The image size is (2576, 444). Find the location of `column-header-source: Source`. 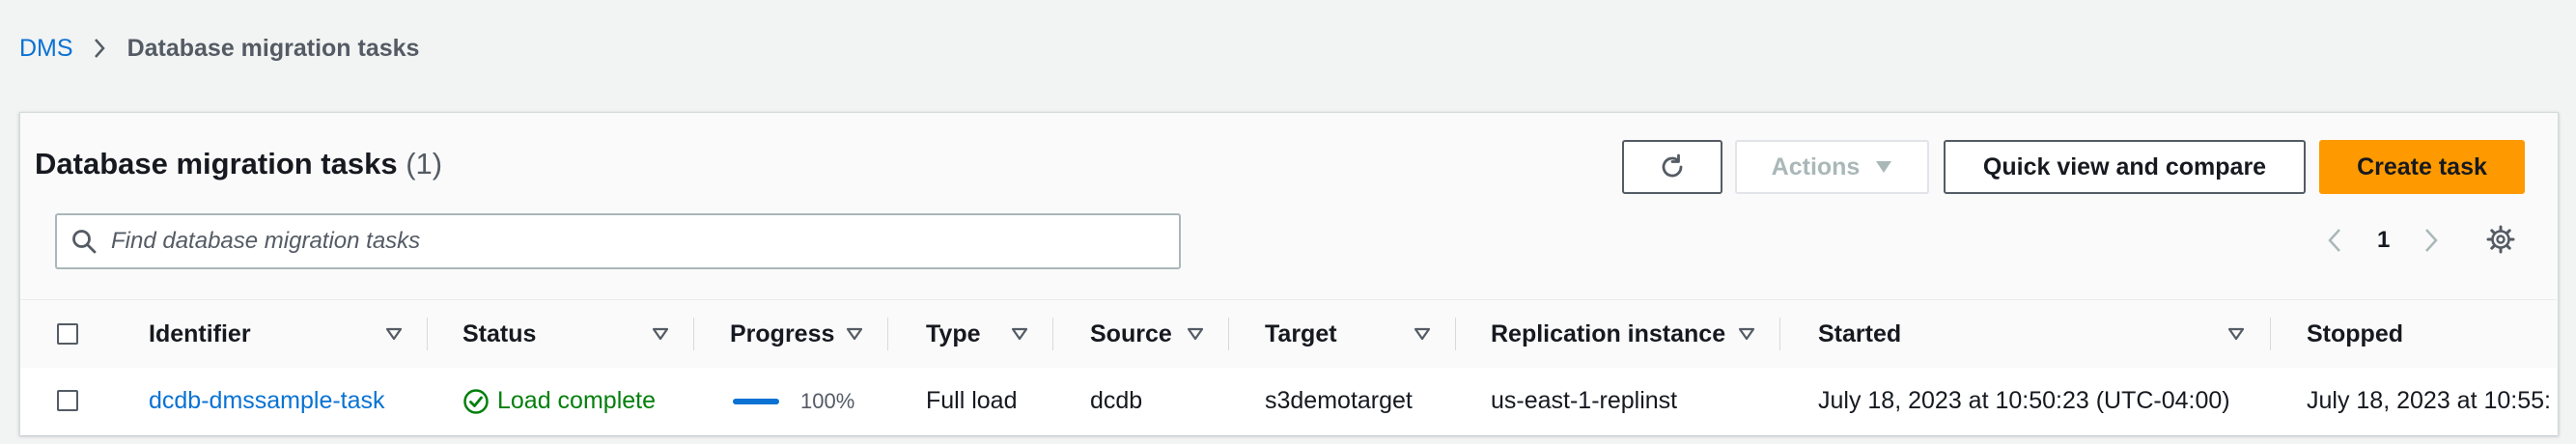

column-header-source: Source is located at coordinates (1131, 334).